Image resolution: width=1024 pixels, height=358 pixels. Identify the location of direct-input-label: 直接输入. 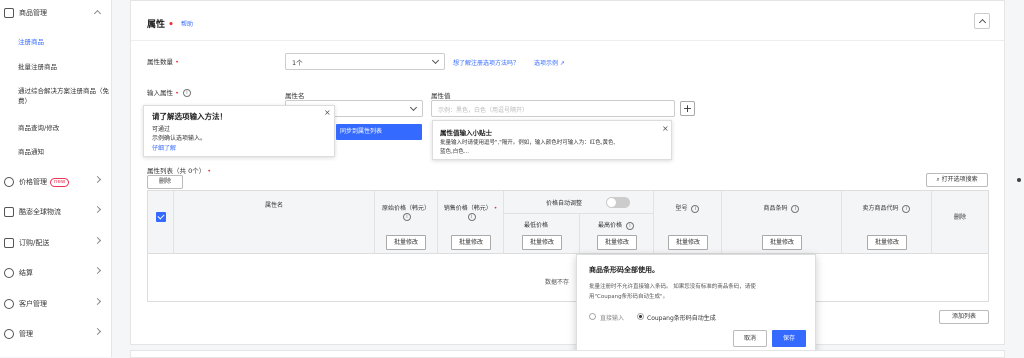
(612, 318).